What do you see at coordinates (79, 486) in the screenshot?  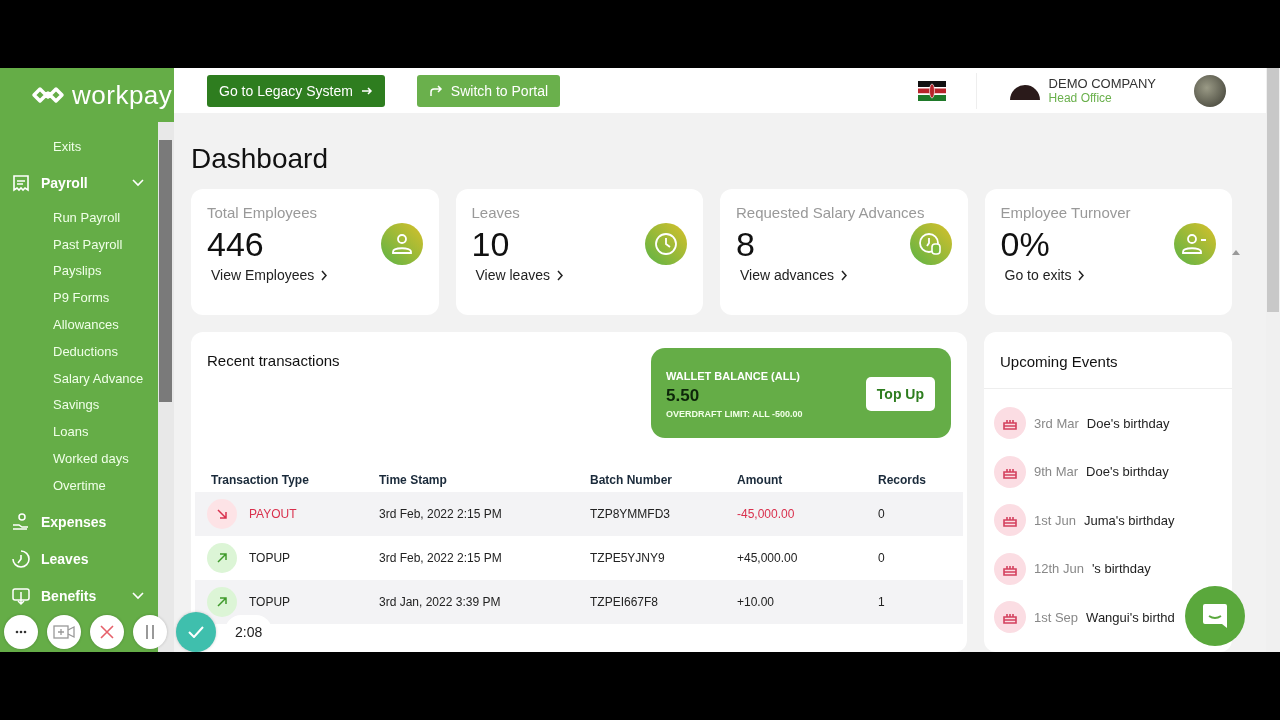 I see `sidebar-item: Overtime` at bounding box center [79, 486].